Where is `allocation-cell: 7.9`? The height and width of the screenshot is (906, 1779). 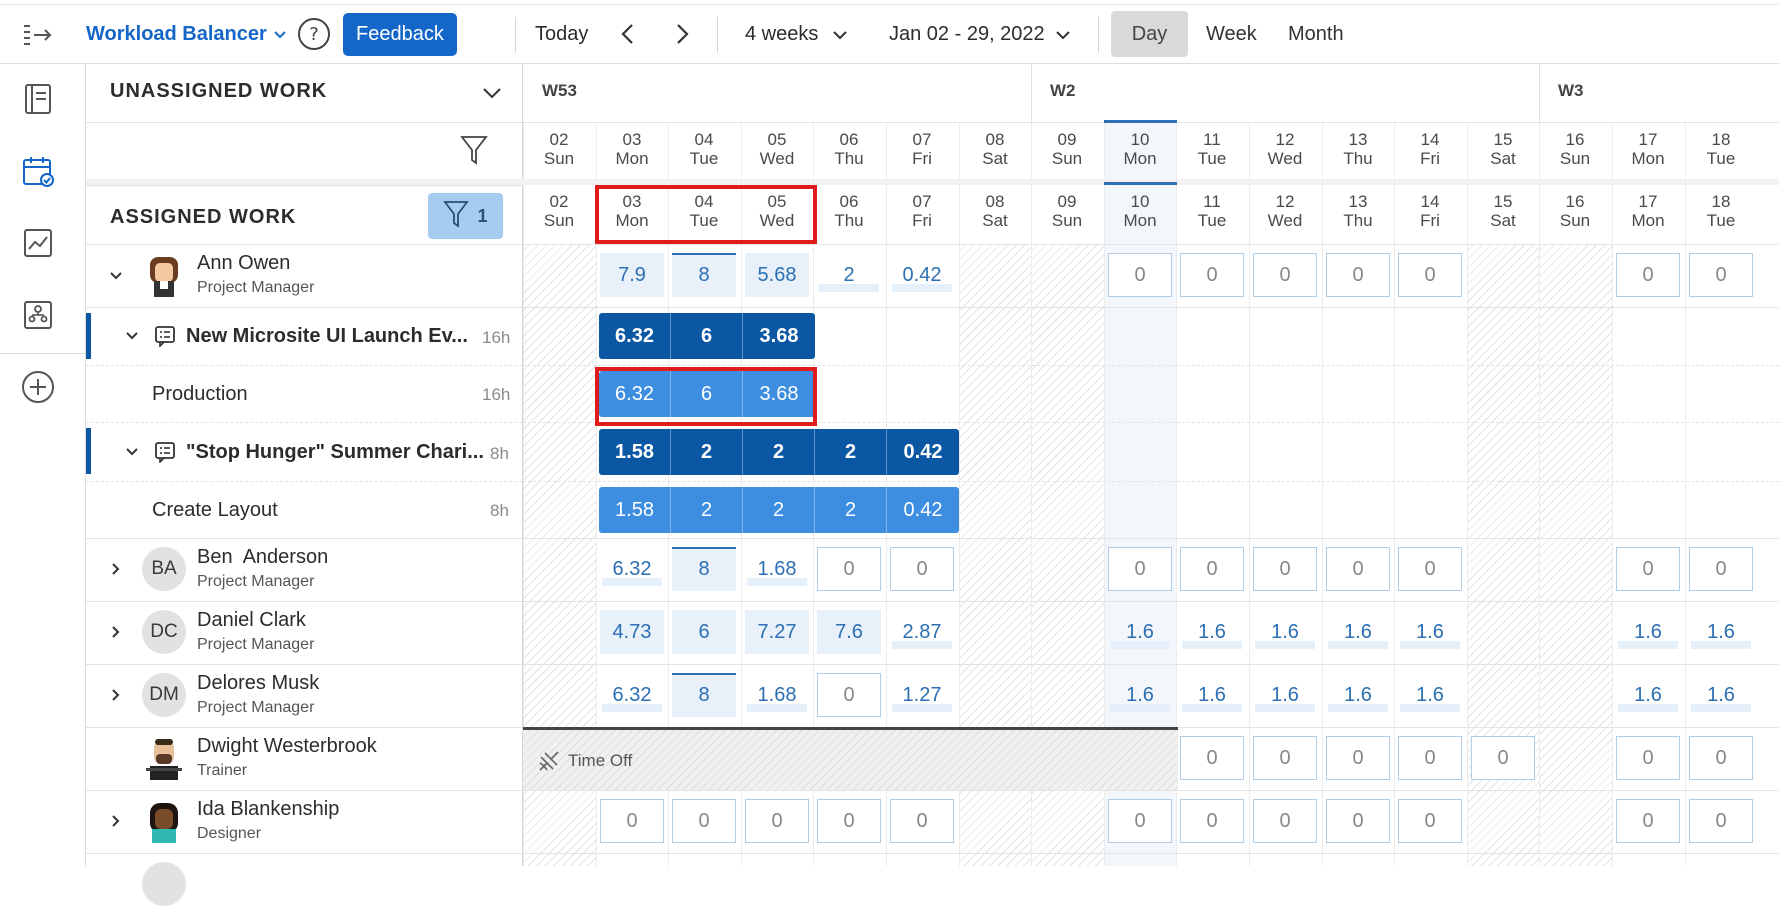 allocation-cell: 7.9 is located at coordinates (632, 275).